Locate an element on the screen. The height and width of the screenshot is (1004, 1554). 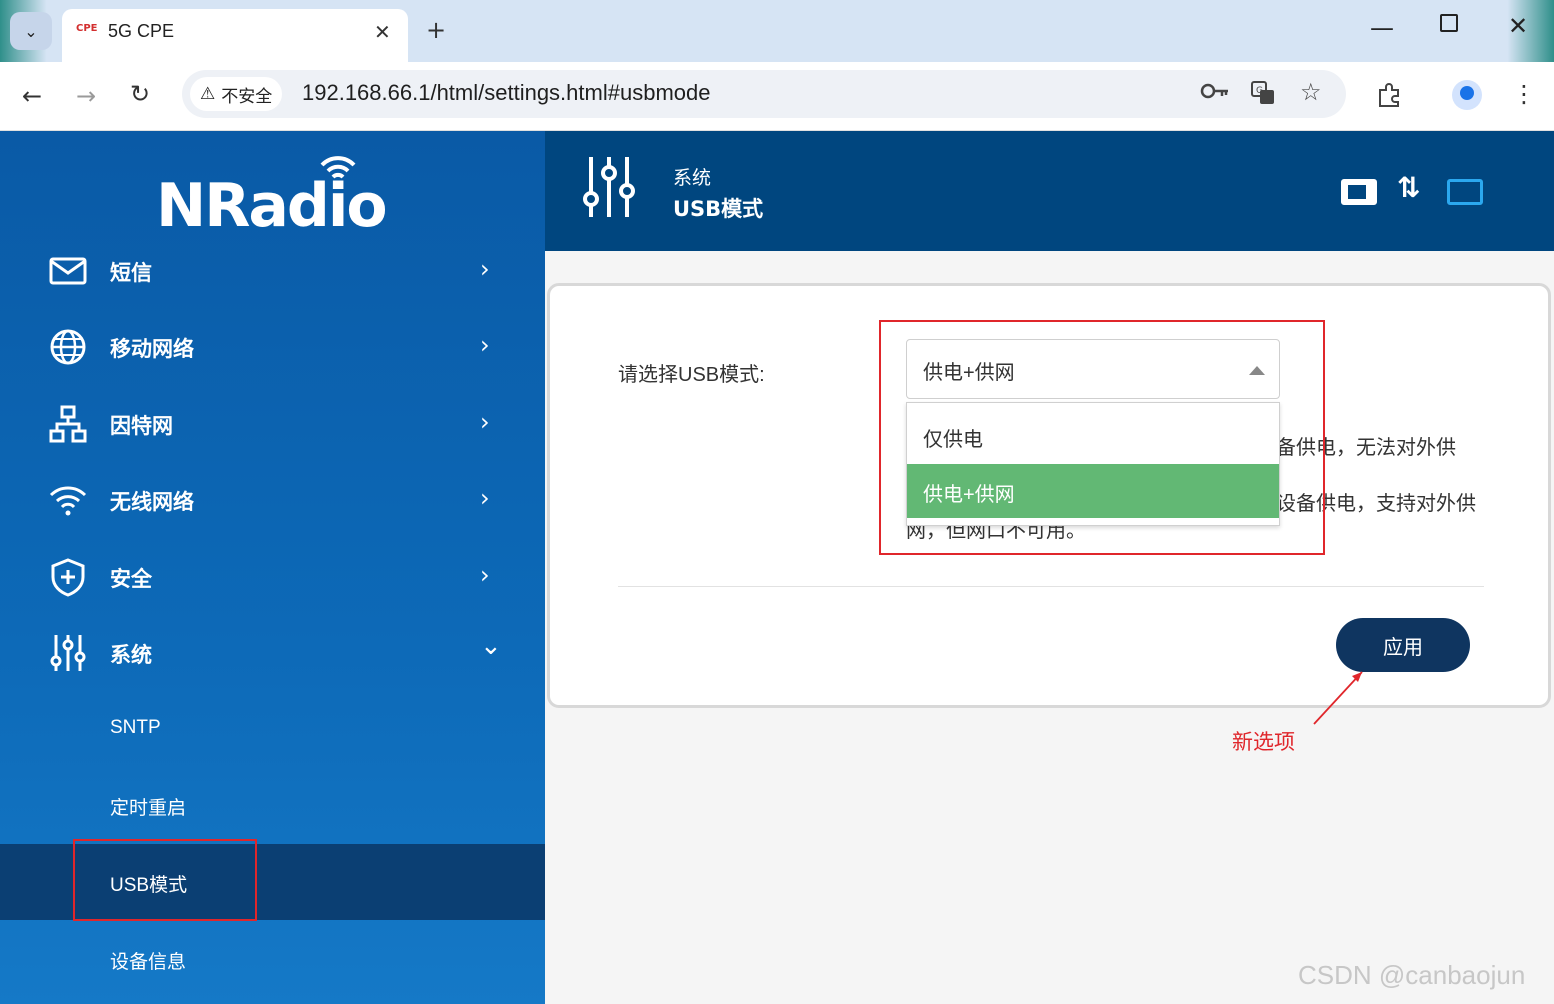
usb-mode-label: 请选择USB模式: is located at coordinates (691, 375).